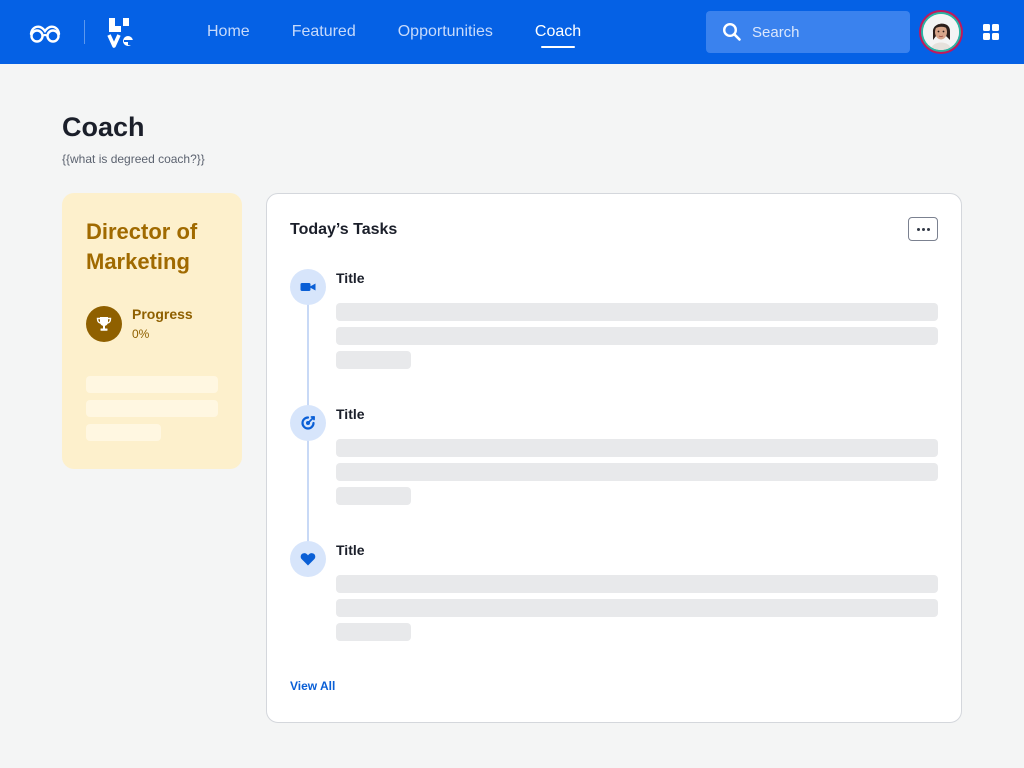  I want to click on avatar-photo, so click(941, 32).